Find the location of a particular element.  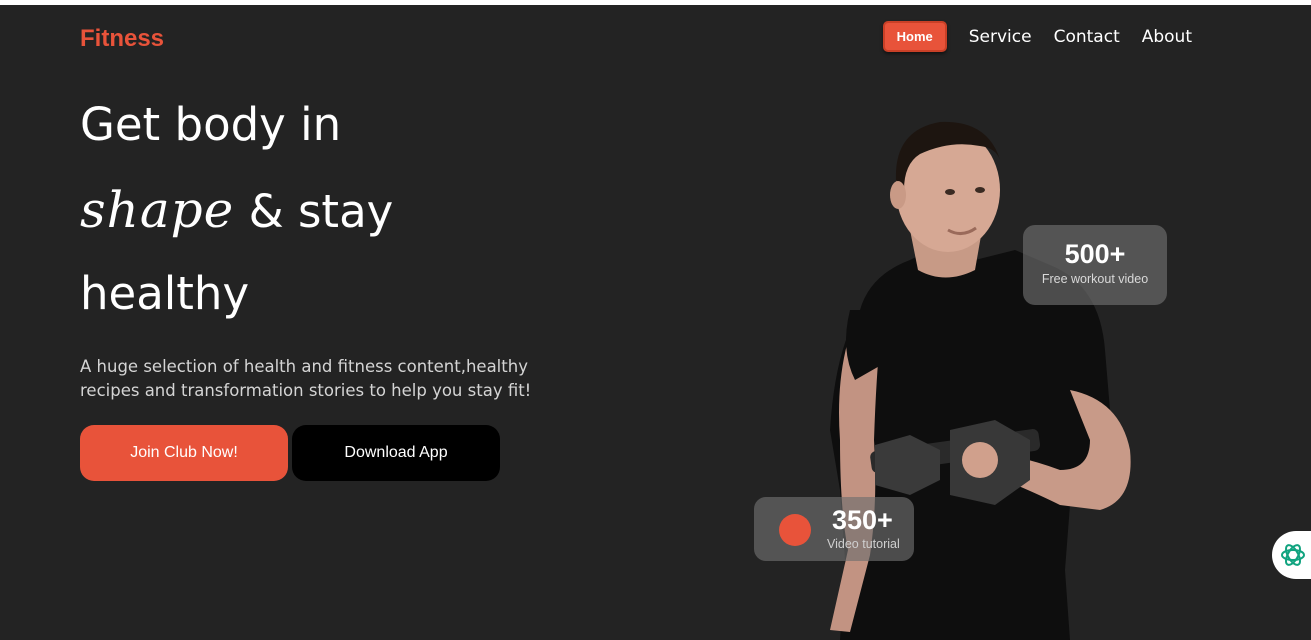

hero-title-line1: Get body in is located at coordinates (211, 124).